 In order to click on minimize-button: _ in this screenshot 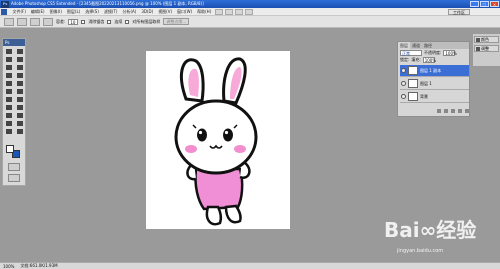, I will do `click(474, 4)`.